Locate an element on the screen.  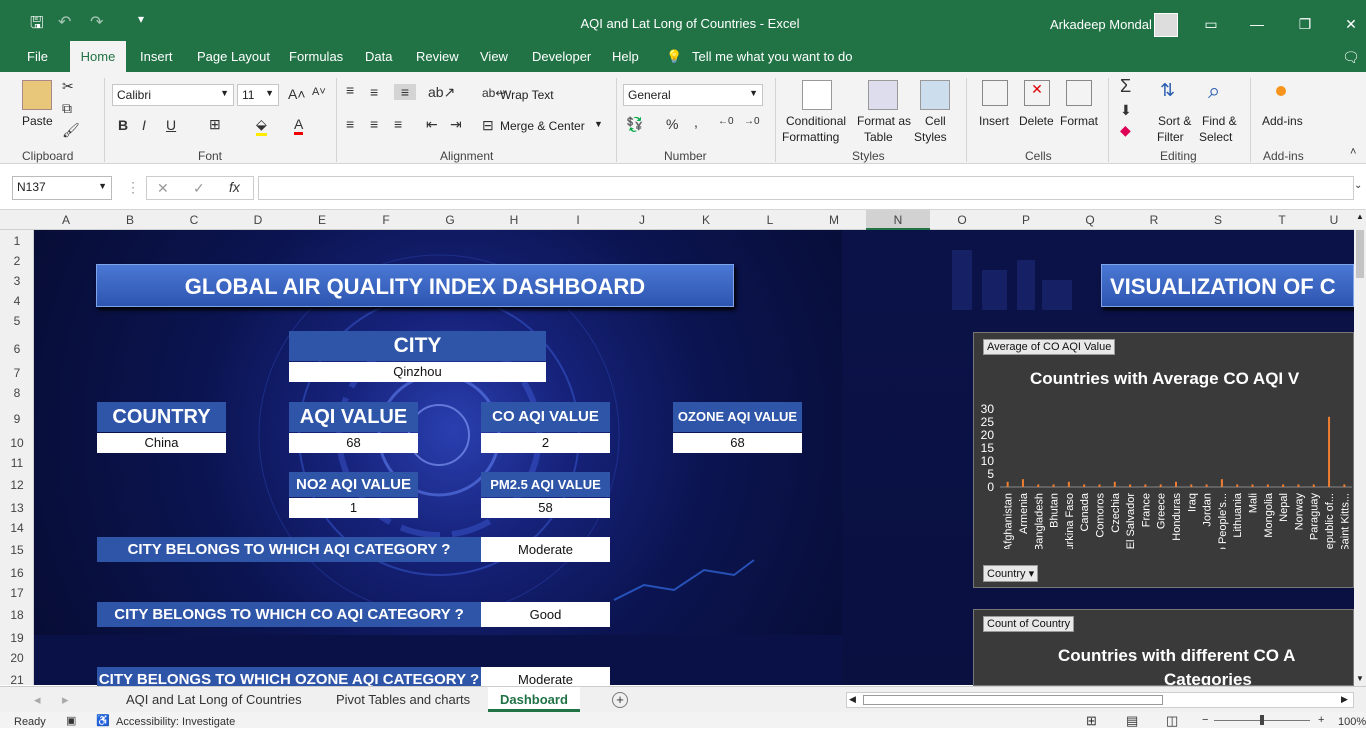
tab-insert: Insert is located at coordinates (156, 60).